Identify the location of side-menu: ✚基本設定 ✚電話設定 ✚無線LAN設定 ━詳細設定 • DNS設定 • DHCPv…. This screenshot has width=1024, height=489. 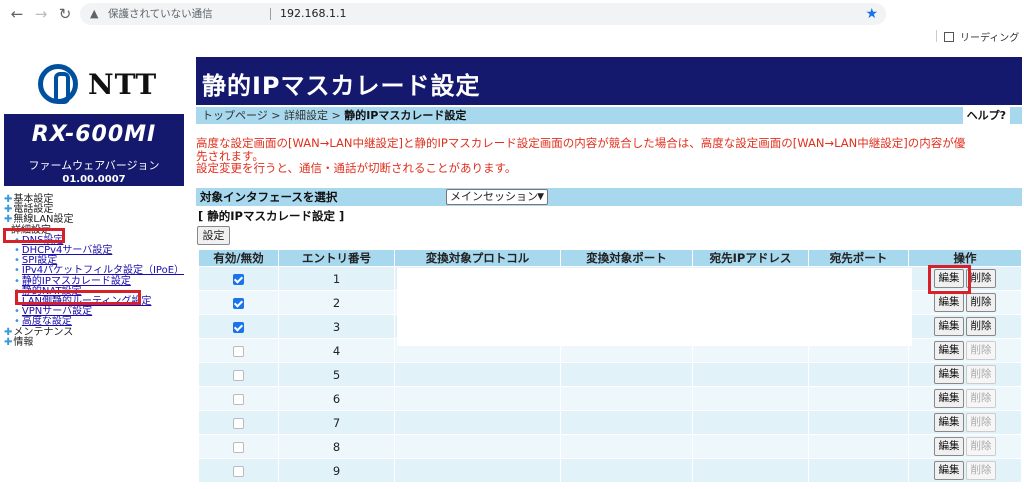
(99, 271).